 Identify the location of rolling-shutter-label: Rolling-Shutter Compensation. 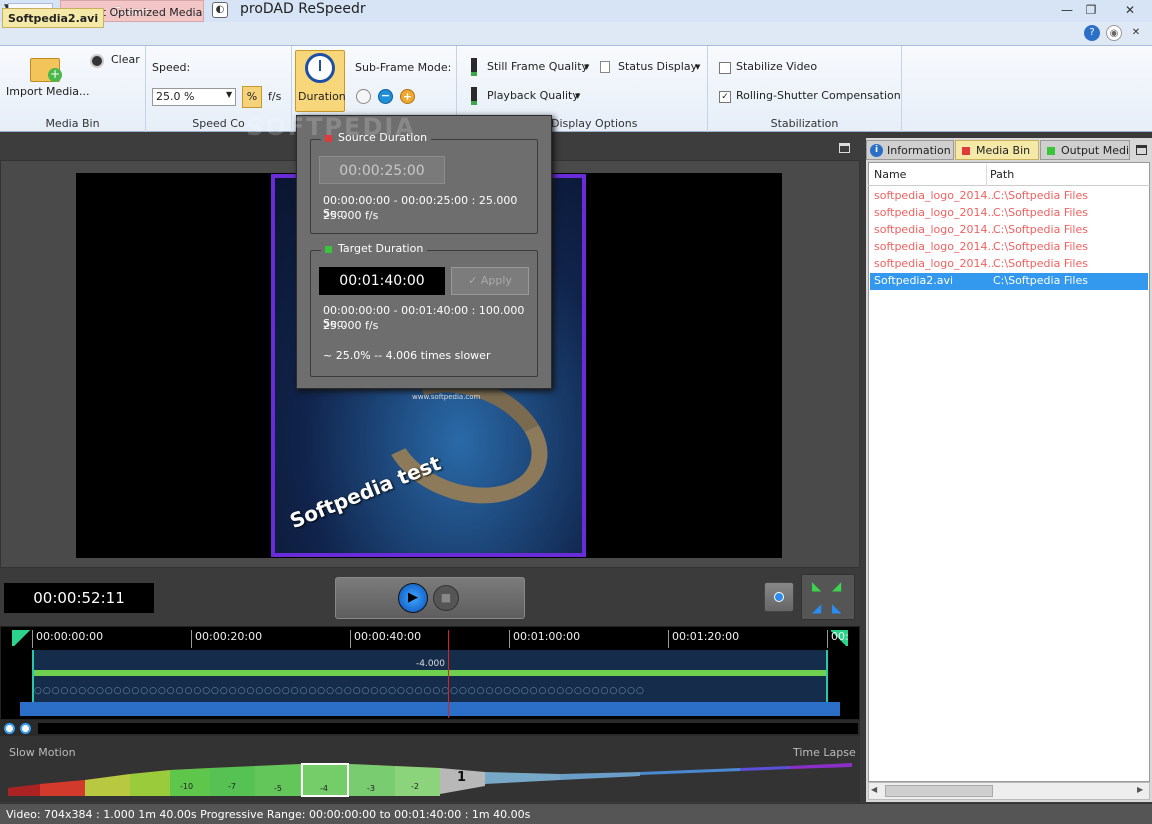
(818, 95).